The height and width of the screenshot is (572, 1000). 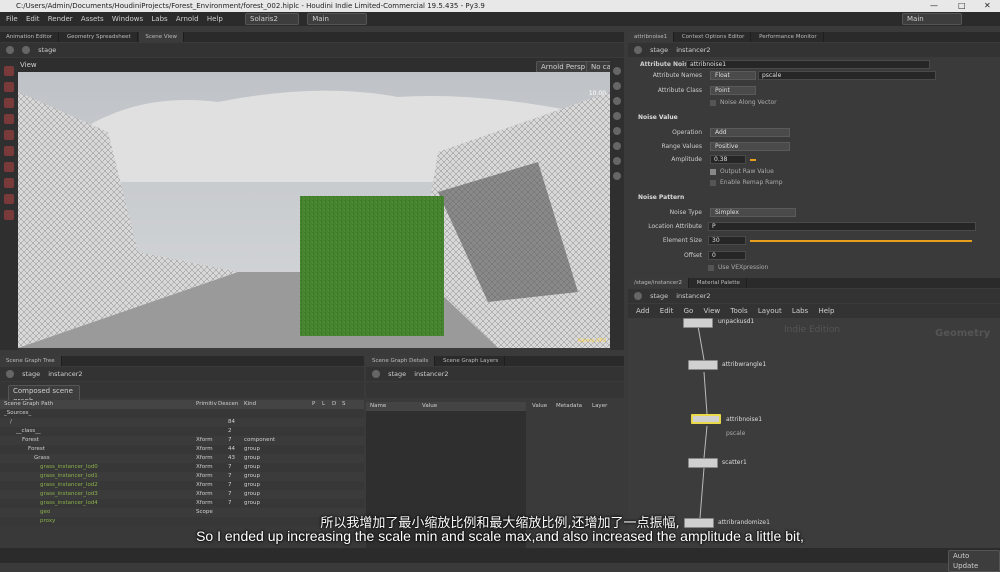 I want to click on enable-remap-checkbox: Enable Remap Ramp, so click(x=746, y=182).